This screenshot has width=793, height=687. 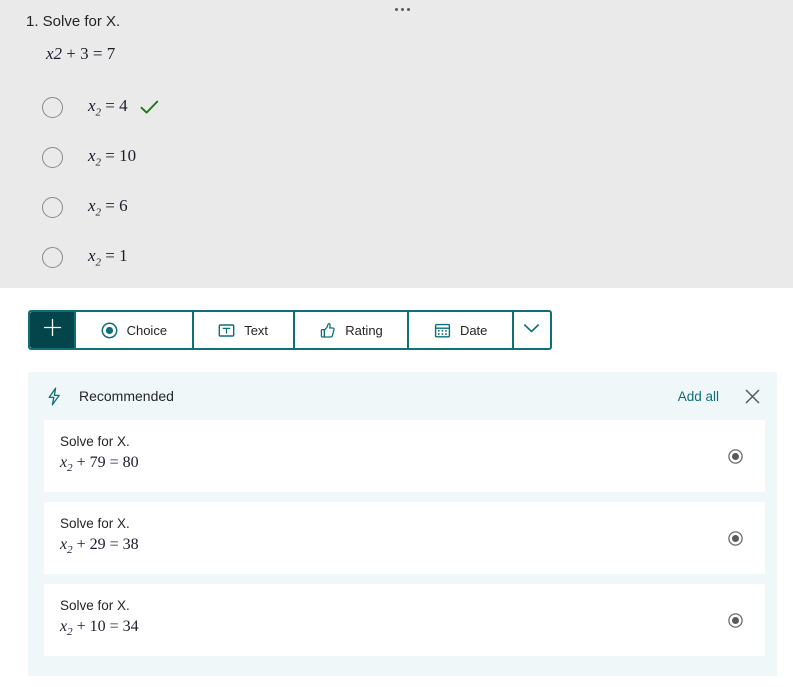 I want to click on recommended-card-equation: x2 + 10 = 34, so click(x=393, y=629).